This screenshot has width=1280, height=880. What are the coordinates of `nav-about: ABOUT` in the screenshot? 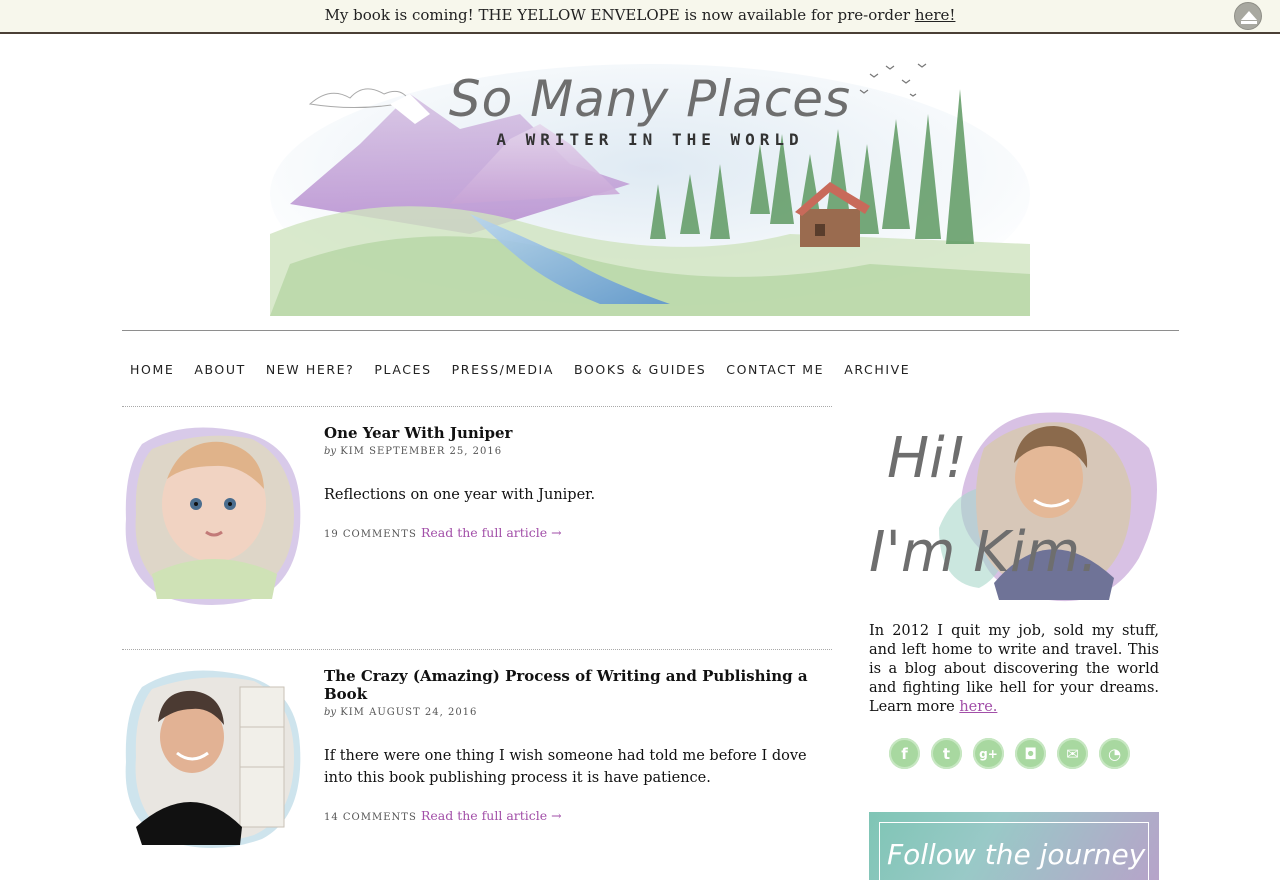 It's located at (220, 370).